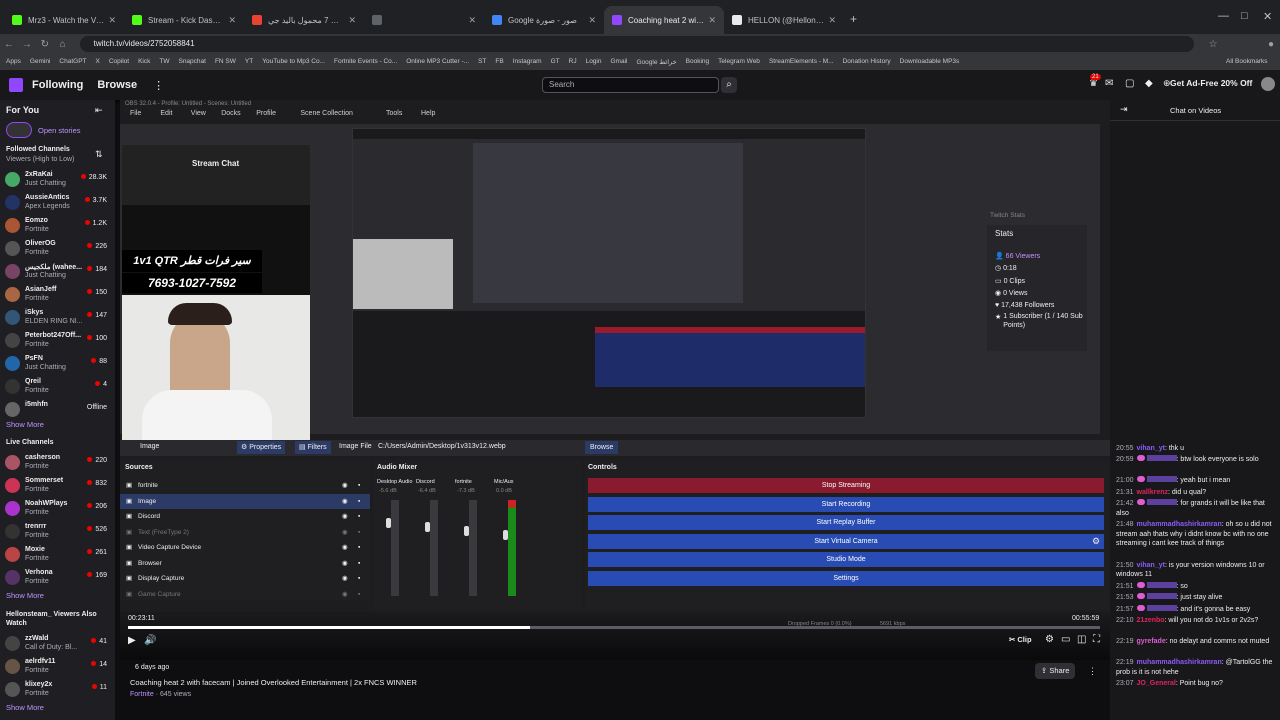 The image size is (1280, 720). I want to click on properties-button: ⚙ Properties, so click(261, 447).